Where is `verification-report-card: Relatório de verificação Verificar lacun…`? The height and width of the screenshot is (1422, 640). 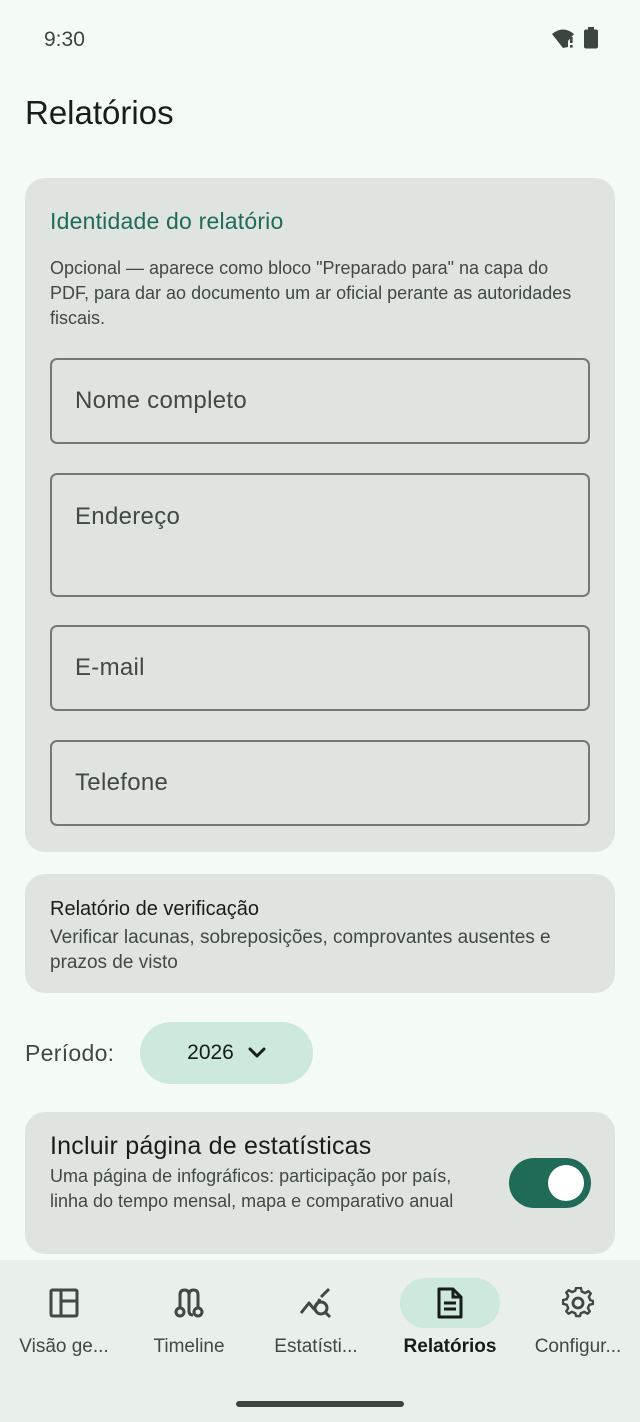
verification-report-card: Relatório de verificação Verificar lacun… is located at coordinates (320, 933).